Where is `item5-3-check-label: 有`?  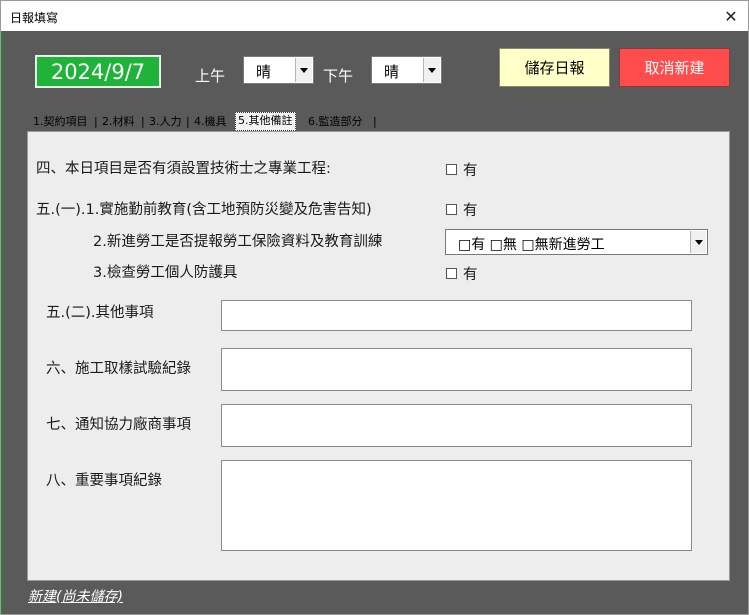
item5-3-check-label: 有 is located at coordinates (470, 275).